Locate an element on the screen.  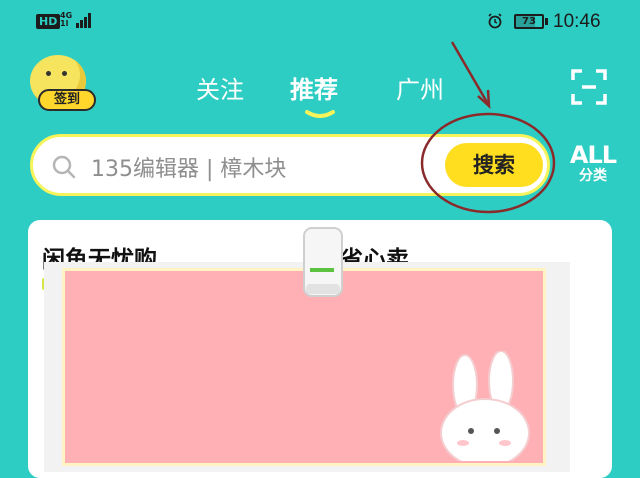
search-icon is located at coordinates (64, 167).